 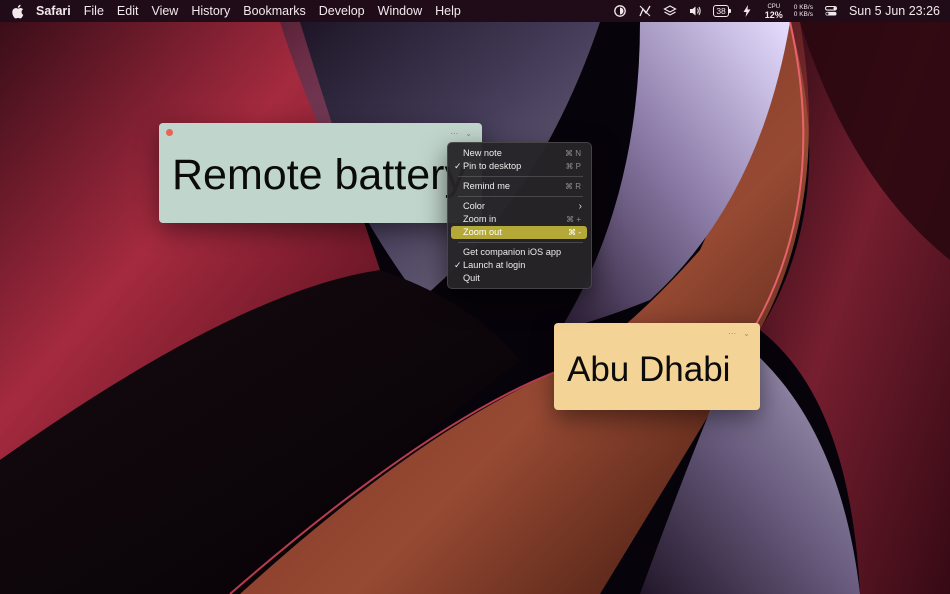 What do you see at coordinates (803, 7) in the screenshot?
I see `net-upload: 0 KB/s` at bounding box center [803, 7].